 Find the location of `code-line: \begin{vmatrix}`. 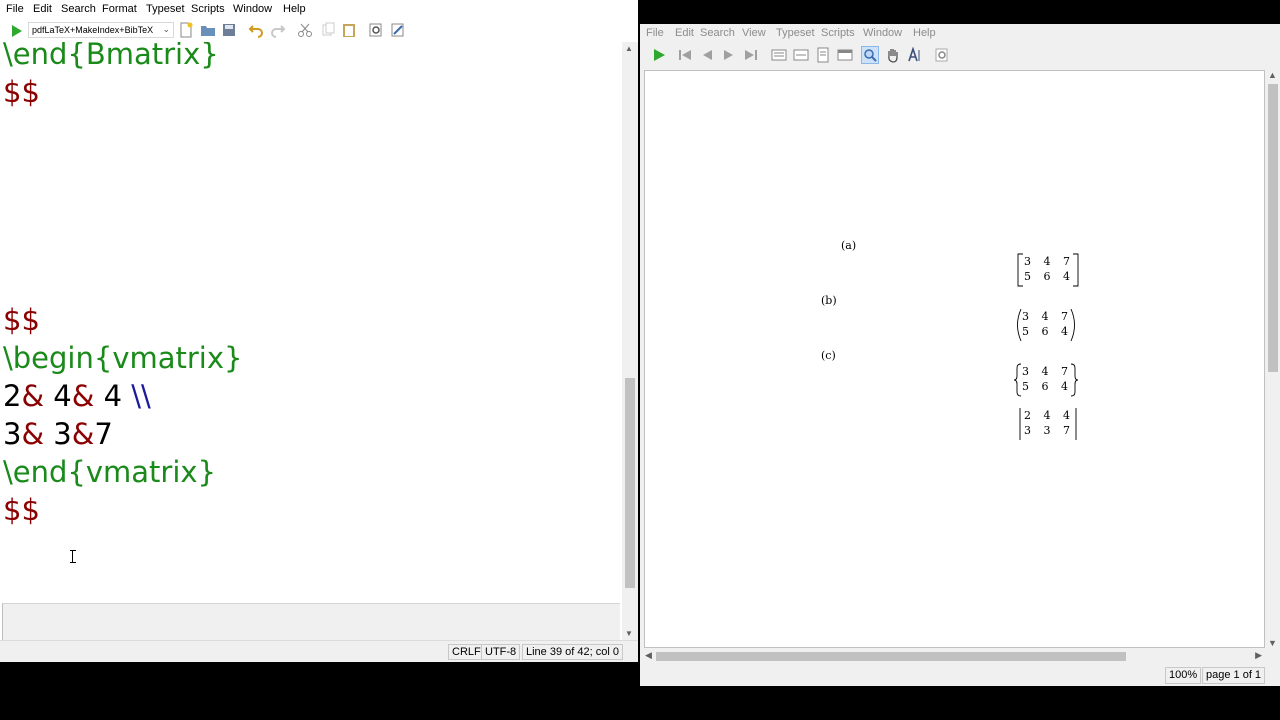

code-line: \begin{vmatrix} is located at coordinates (122, 358).